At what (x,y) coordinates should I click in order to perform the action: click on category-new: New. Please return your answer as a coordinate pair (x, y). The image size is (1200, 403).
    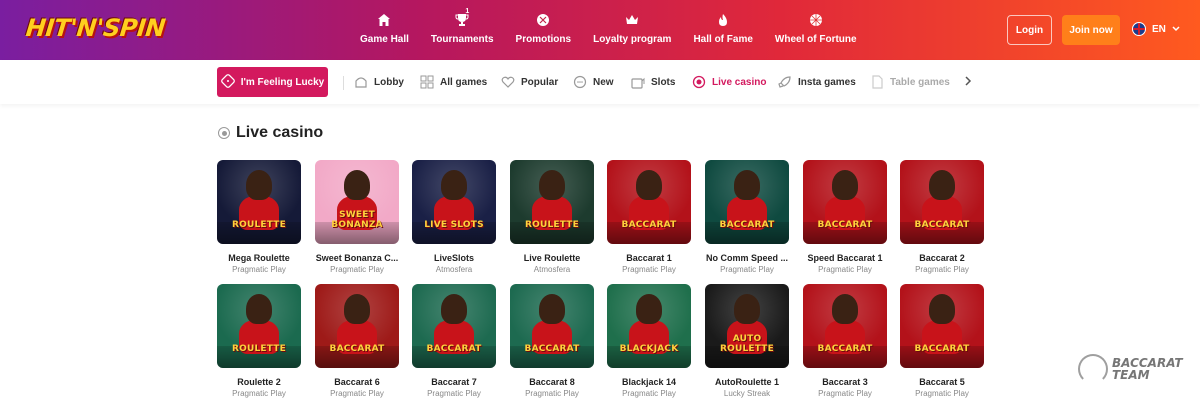
    Looking at the image, I should click on (593, 82).